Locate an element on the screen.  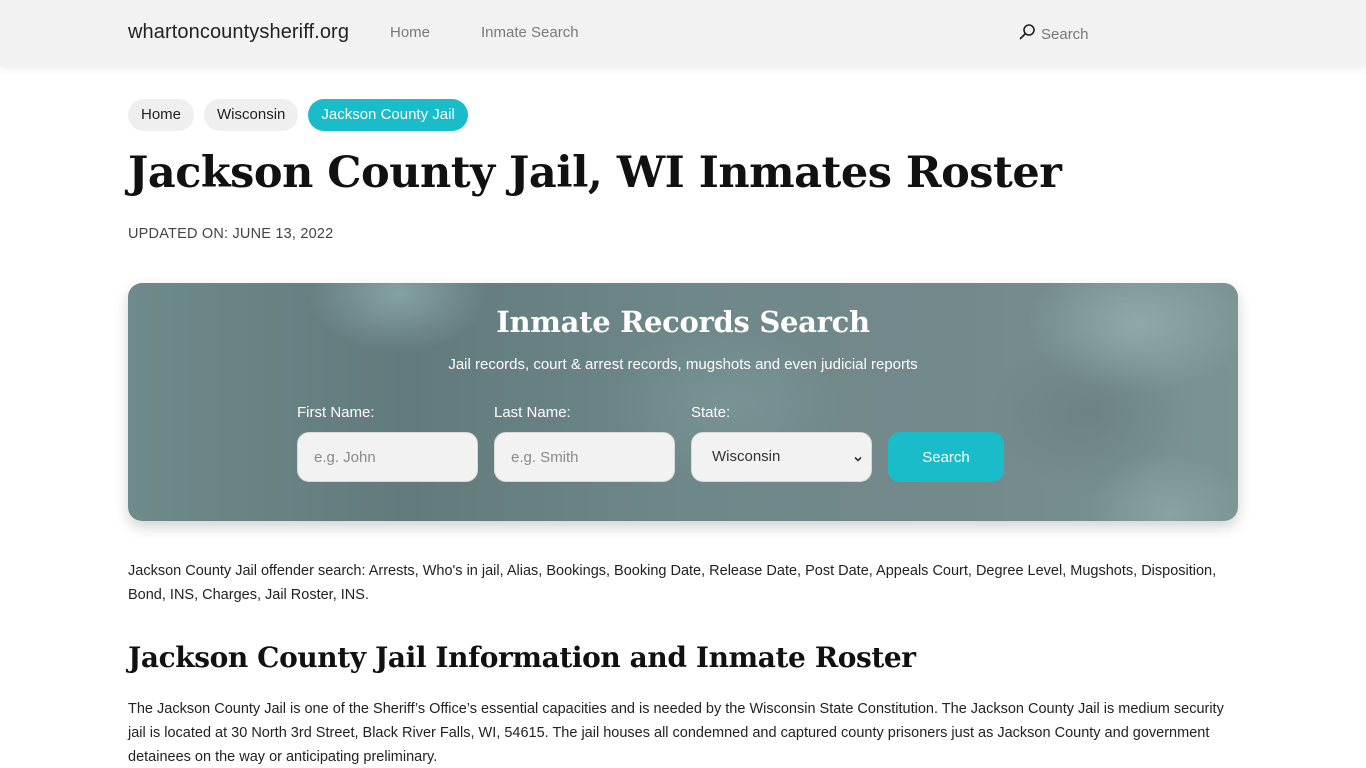
last-name-input is located at coordinates (584, 457).